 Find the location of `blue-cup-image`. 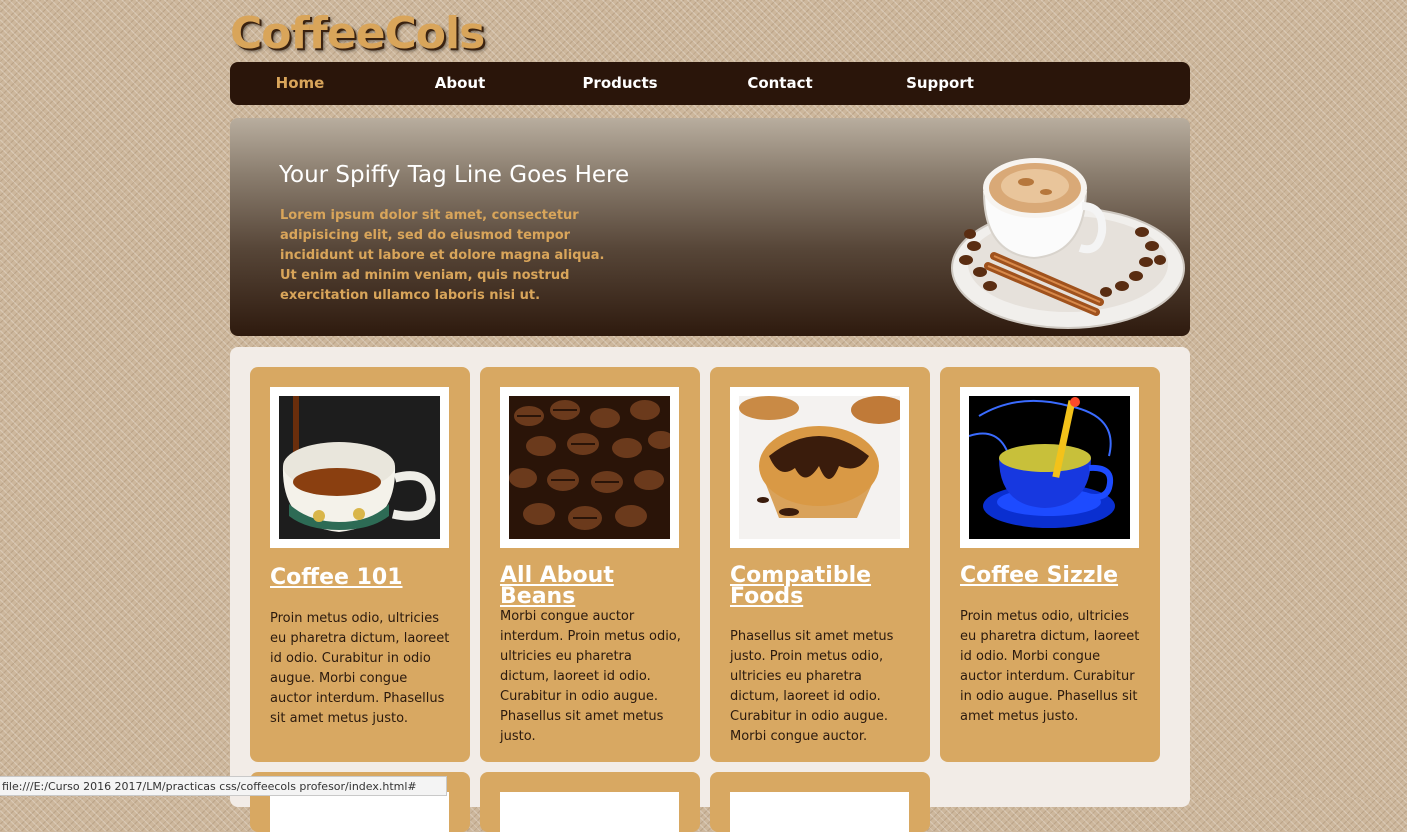

blue-cup-image is located at coordinates (1049, 467).